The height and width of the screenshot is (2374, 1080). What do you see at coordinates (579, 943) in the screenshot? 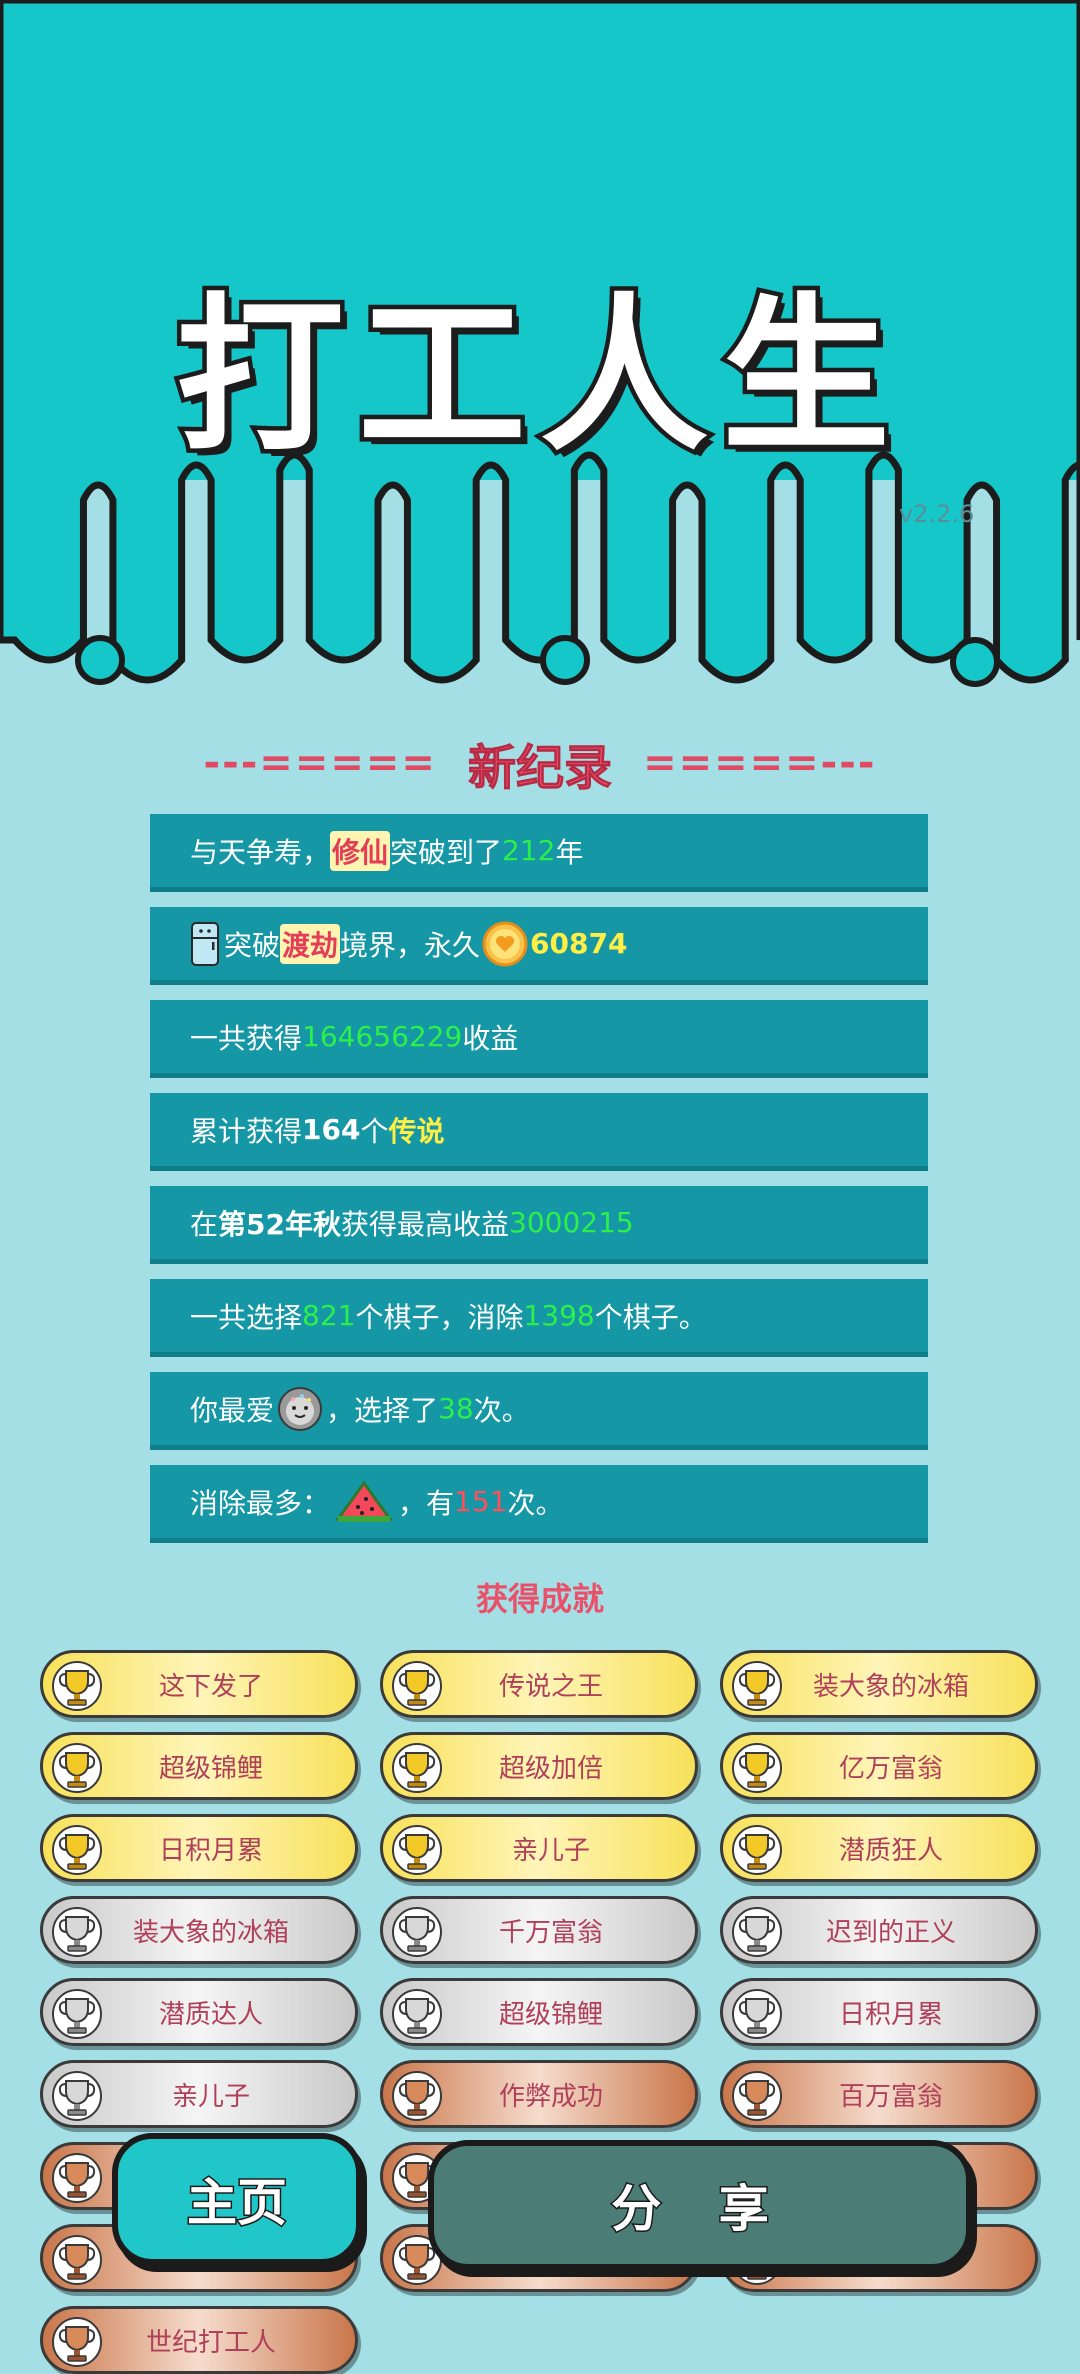
I see `record-value: 60874` at bounding box center [579, 943].